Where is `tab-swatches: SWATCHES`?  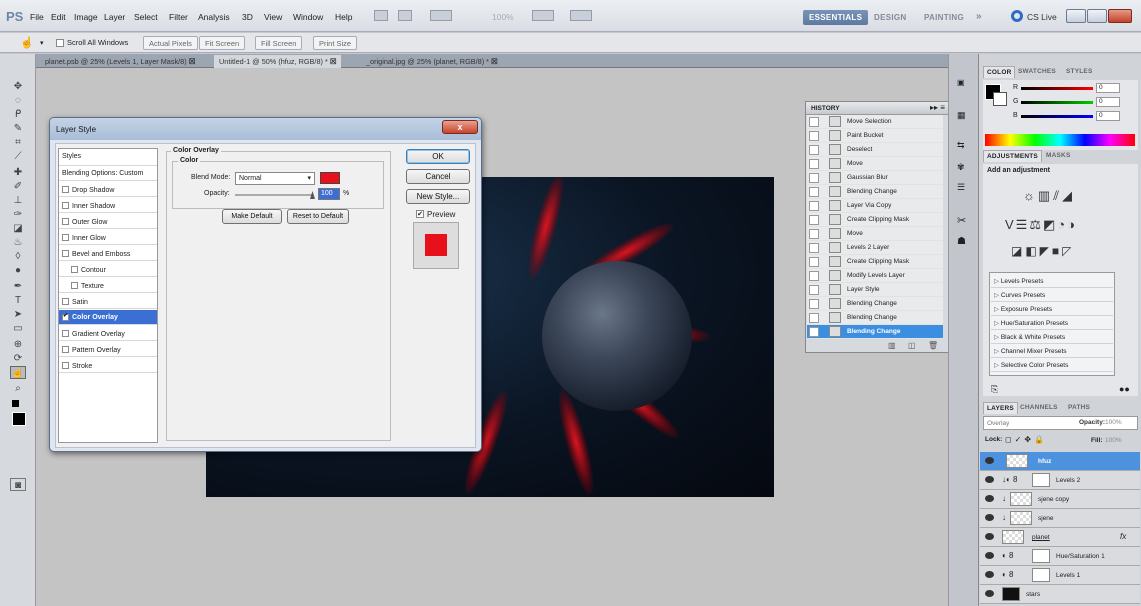 tab-swatches: SWATCHES is located at coordinates (1037, 72).